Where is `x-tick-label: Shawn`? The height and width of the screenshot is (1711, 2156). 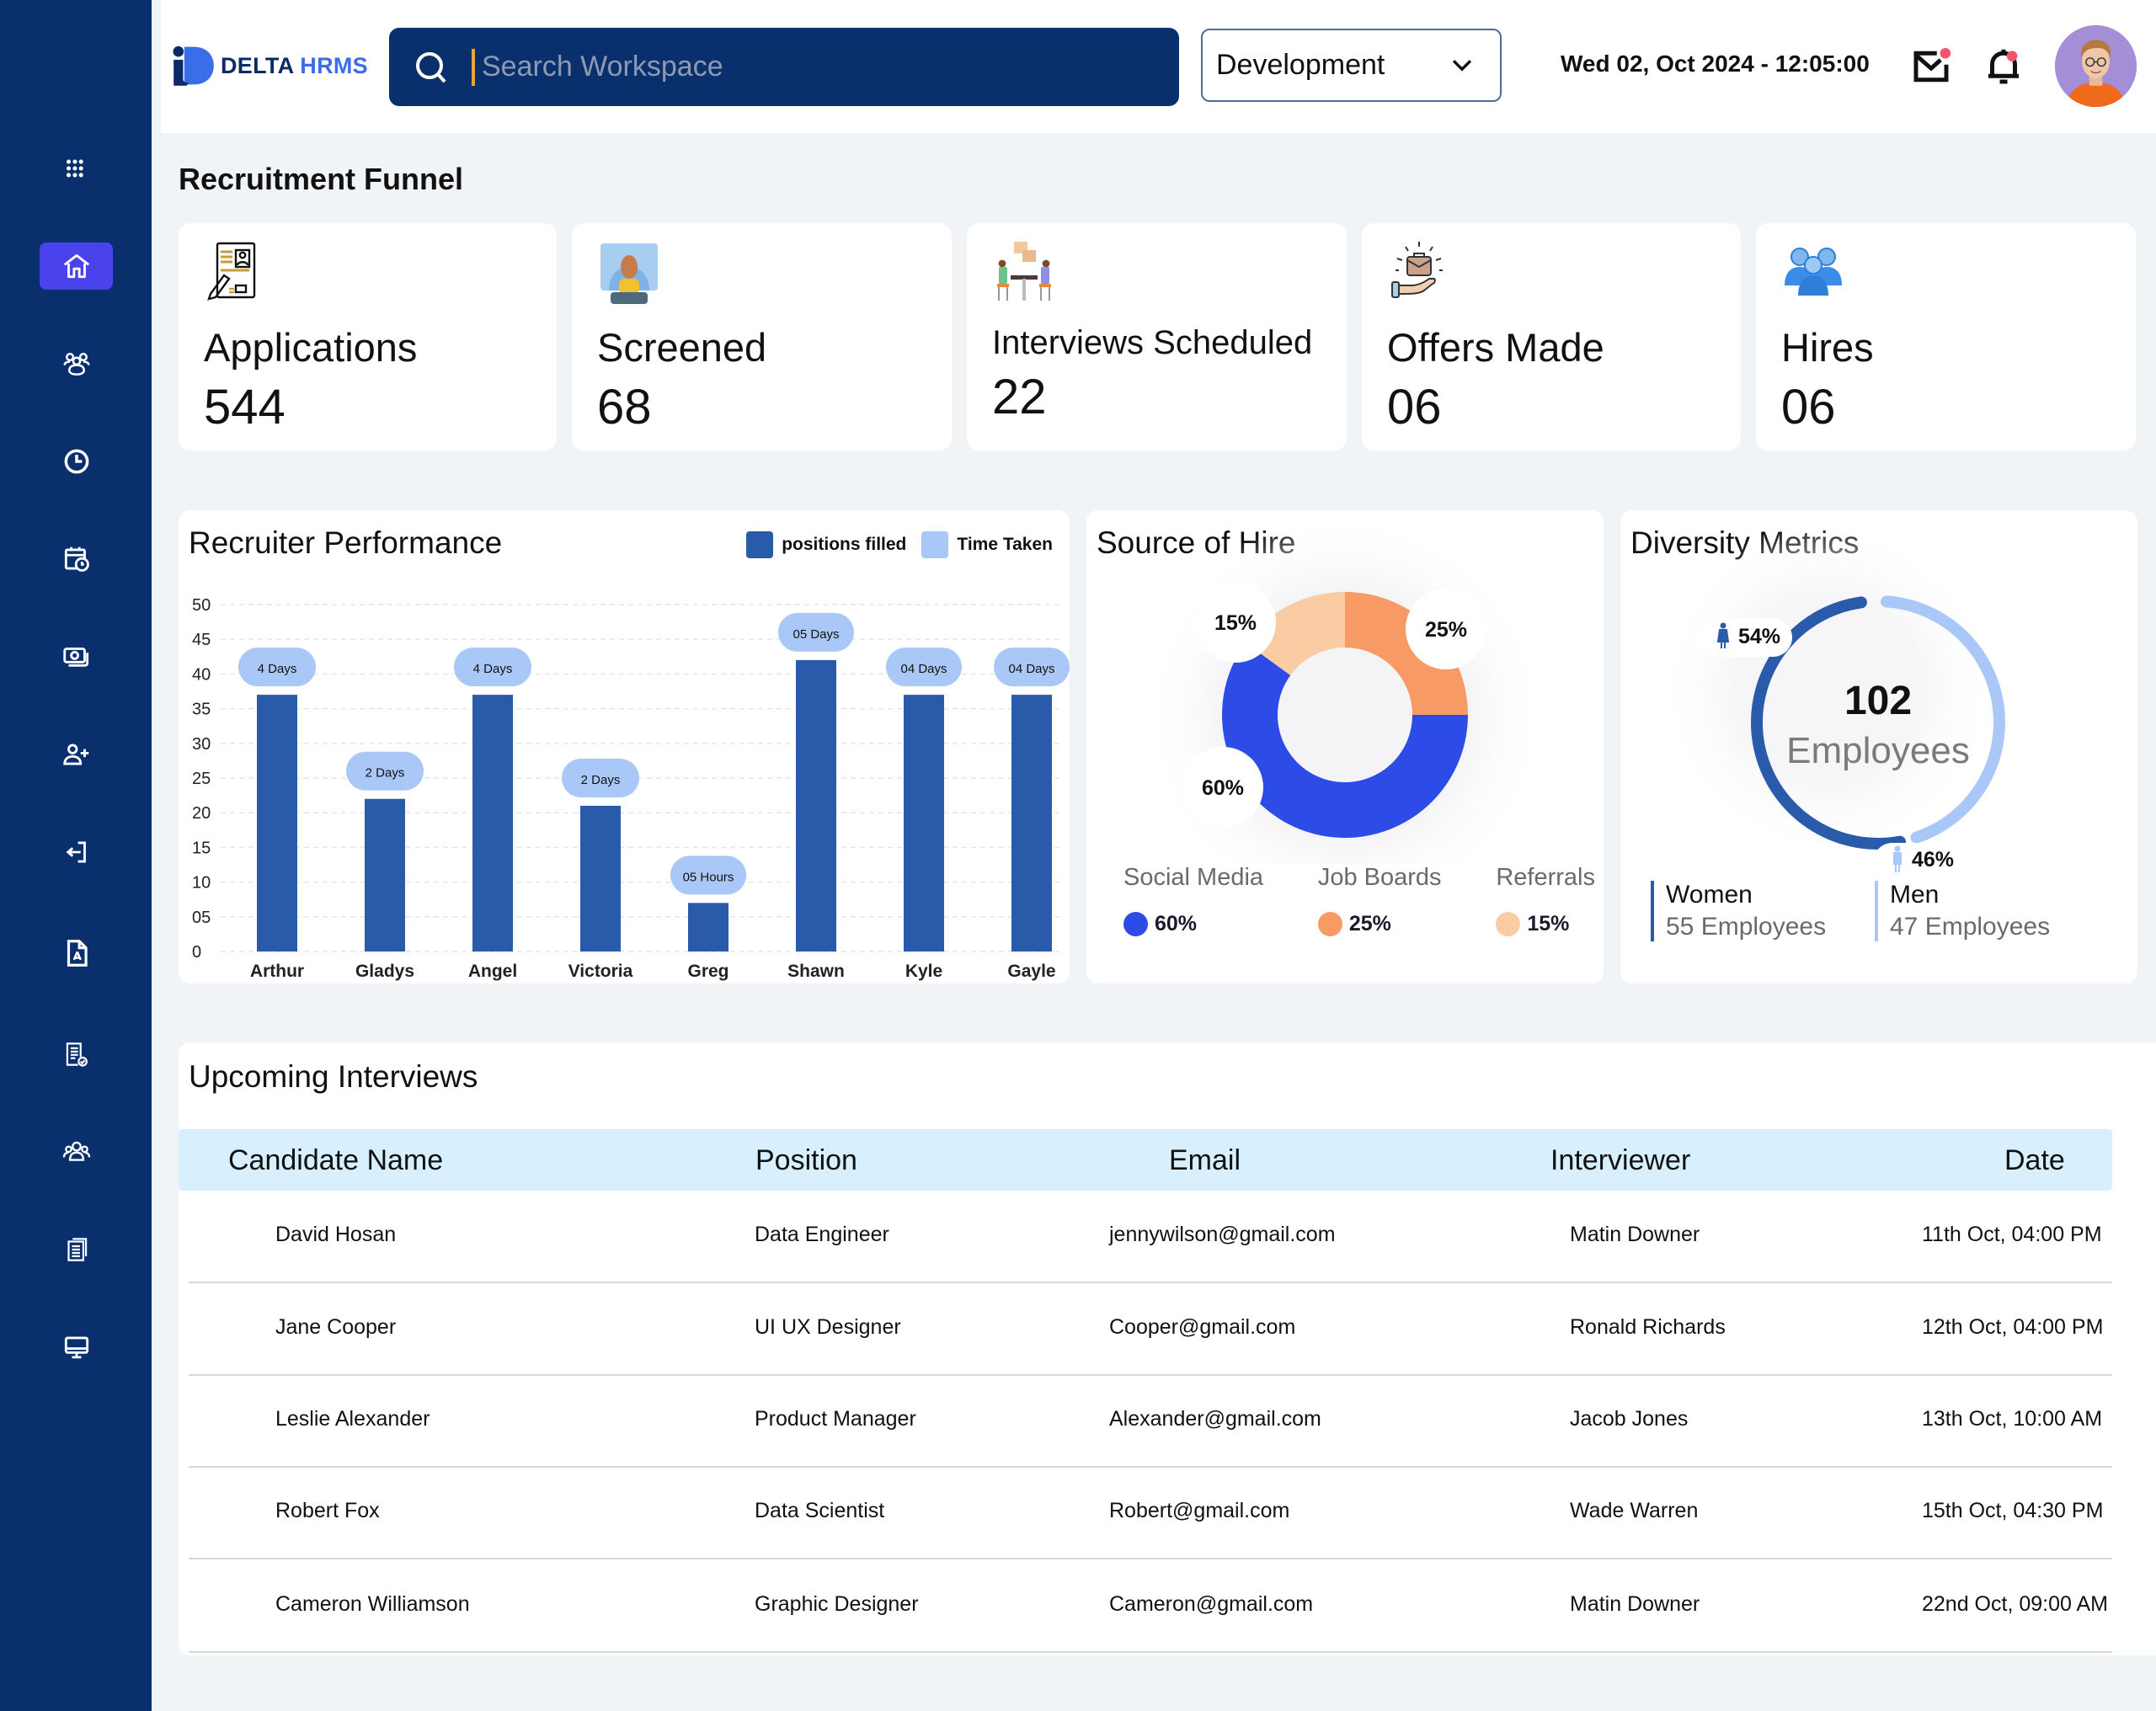 x-tick-label: Shawn is located at coordinates (816, 971).